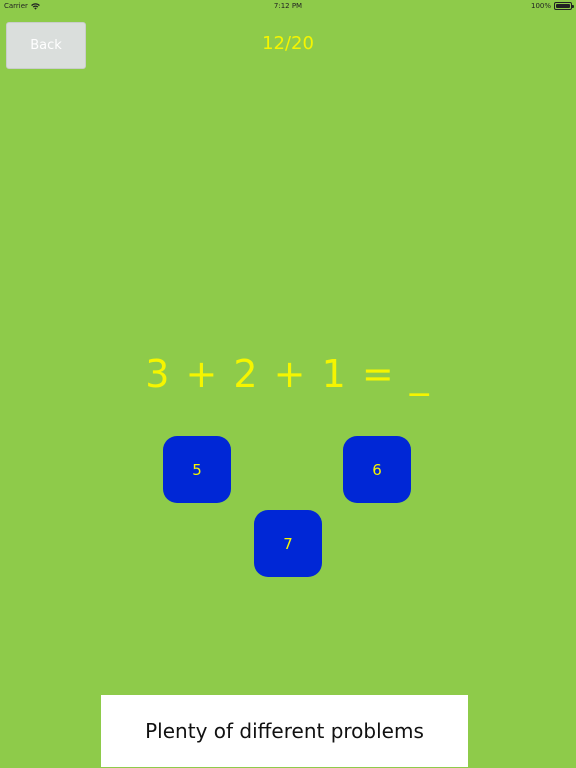 The image size is (576, 768). I want to click on caption-text: Plenty of different problems, so click(284, 731).